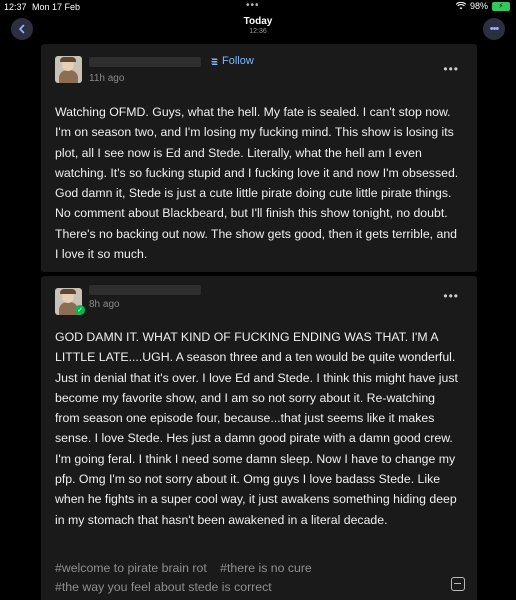 The height and width of the screenshot is (600, 516). I want to click on follow-label: Follow, so click(238, 61).